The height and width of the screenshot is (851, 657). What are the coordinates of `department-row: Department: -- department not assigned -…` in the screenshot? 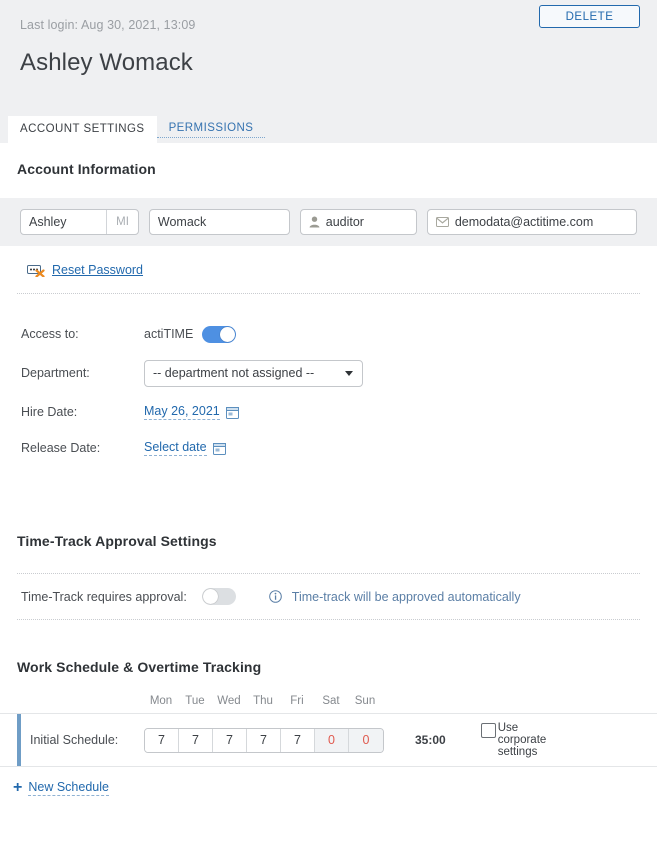 It's located at (328, 373).